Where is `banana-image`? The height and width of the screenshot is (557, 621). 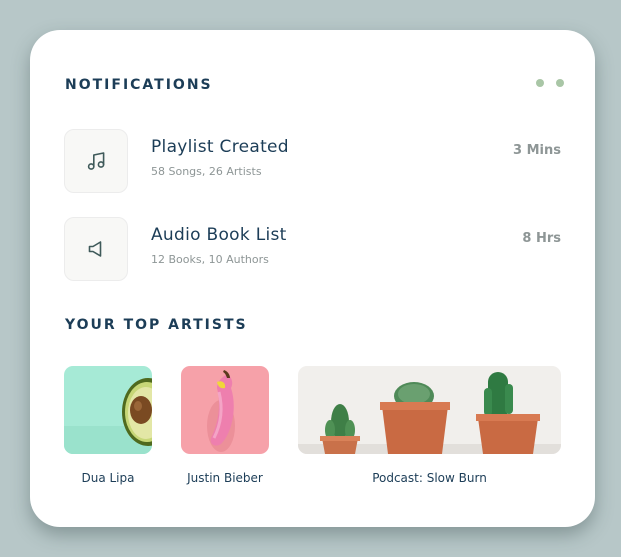 banana-image is located at coordinates (225, 410).